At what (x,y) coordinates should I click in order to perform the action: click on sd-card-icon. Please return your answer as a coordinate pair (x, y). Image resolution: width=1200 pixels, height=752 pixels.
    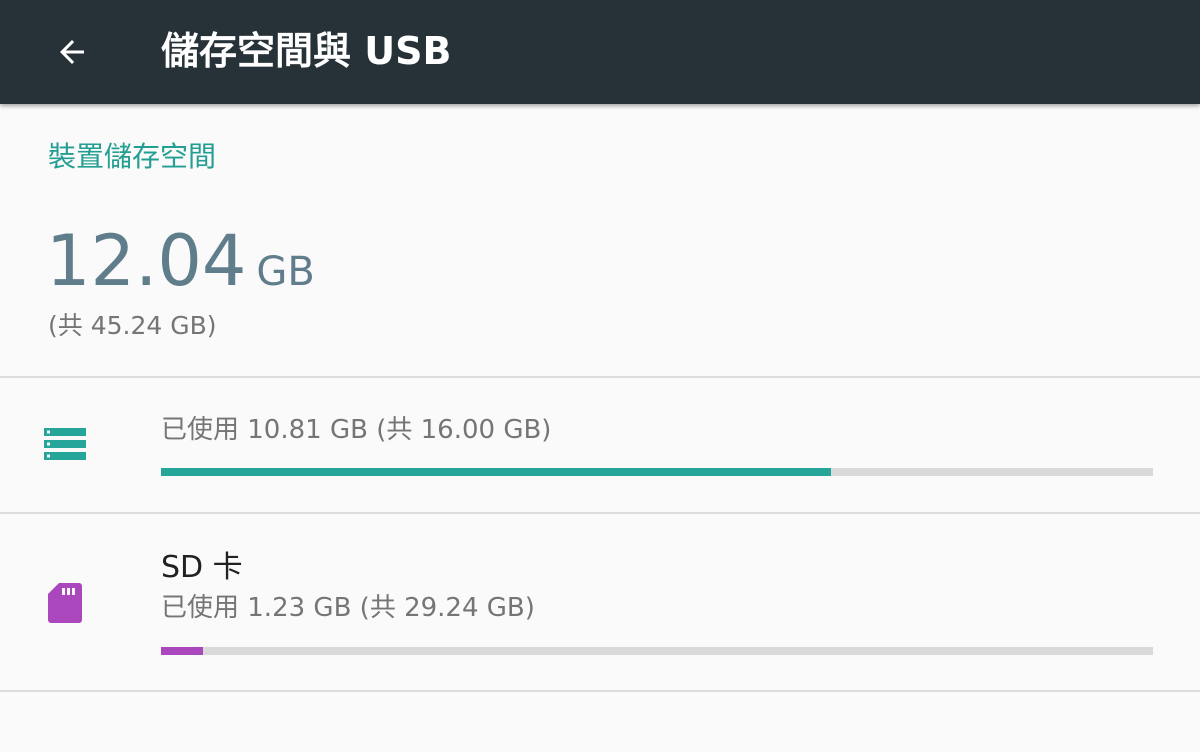
    Looking at the image, I should click on (65, 603).